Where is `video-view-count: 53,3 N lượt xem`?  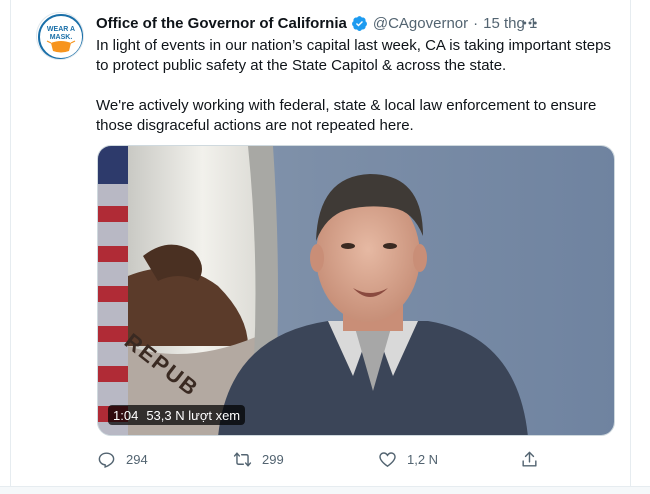
video-view-count: 53,3 N lượt xem is located at coordinates (193, 415).